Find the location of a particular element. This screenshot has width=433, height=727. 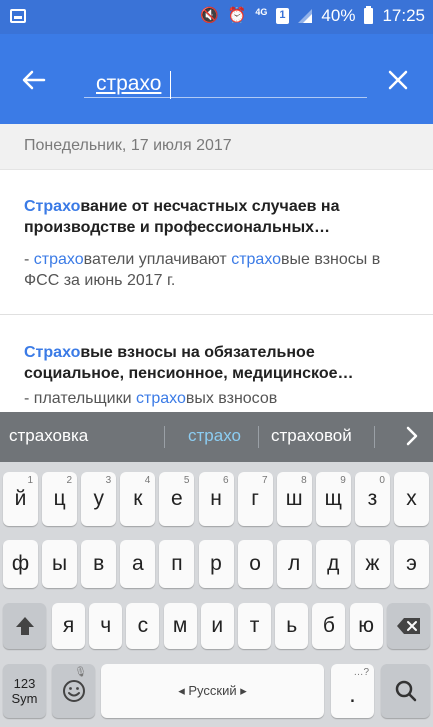

key-label: о is located at coordinates (255, 563).